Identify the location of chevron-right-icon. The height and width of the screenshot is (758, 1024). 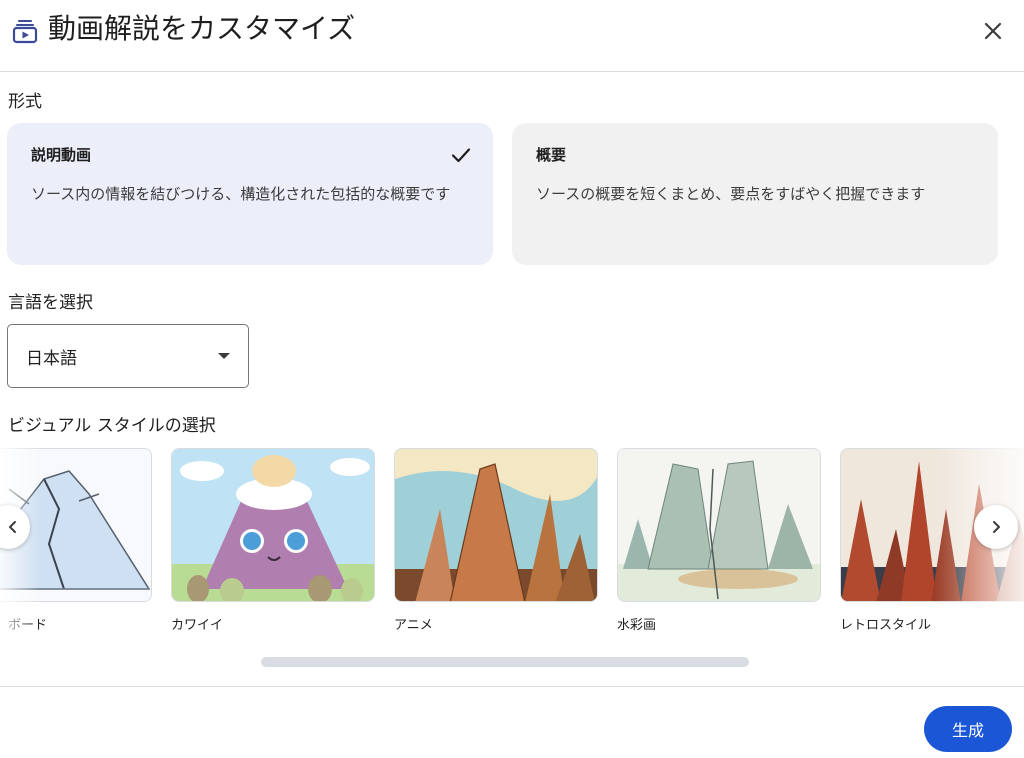
(996, 527).